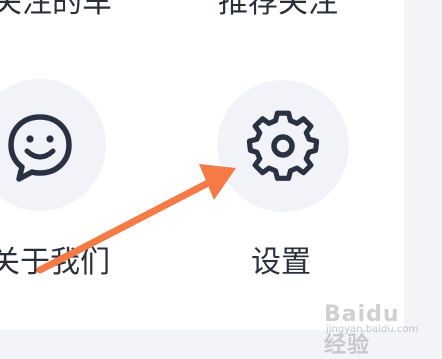 Image resolution: width=442 pixels, height=359 pixels. What do you see at coordinates (278, 9) in the screenshot?
I see `recommended-follow-label: 推荐关注` at bounding box center [278, 9].